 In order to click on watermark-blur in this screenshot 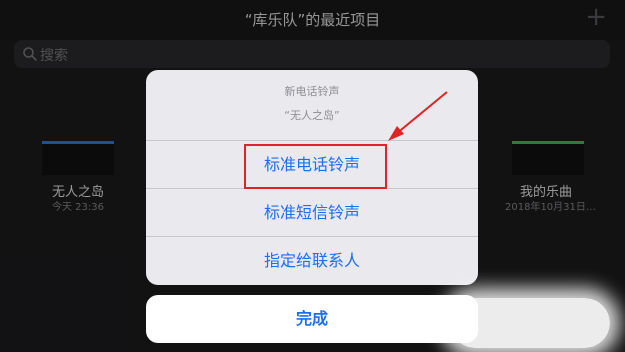, I will do `click(530, 323)`.